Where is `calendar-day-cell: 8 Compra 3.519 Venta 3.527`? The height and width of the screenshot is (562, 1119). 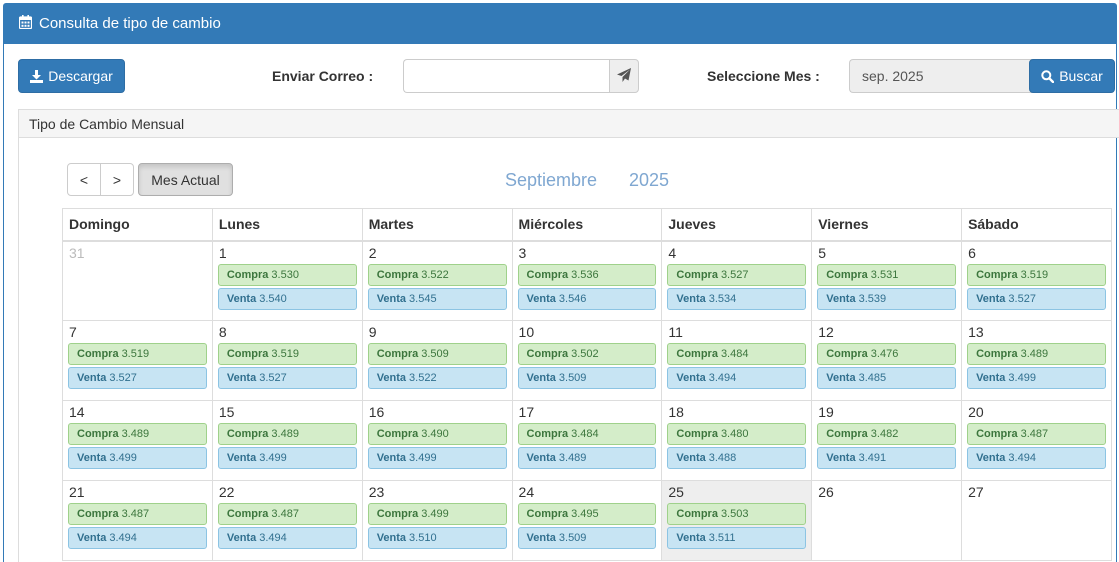 calendar-day-cell: 8 Compra 3.519 Venta 3.527 is located at coordinates (287, 360).